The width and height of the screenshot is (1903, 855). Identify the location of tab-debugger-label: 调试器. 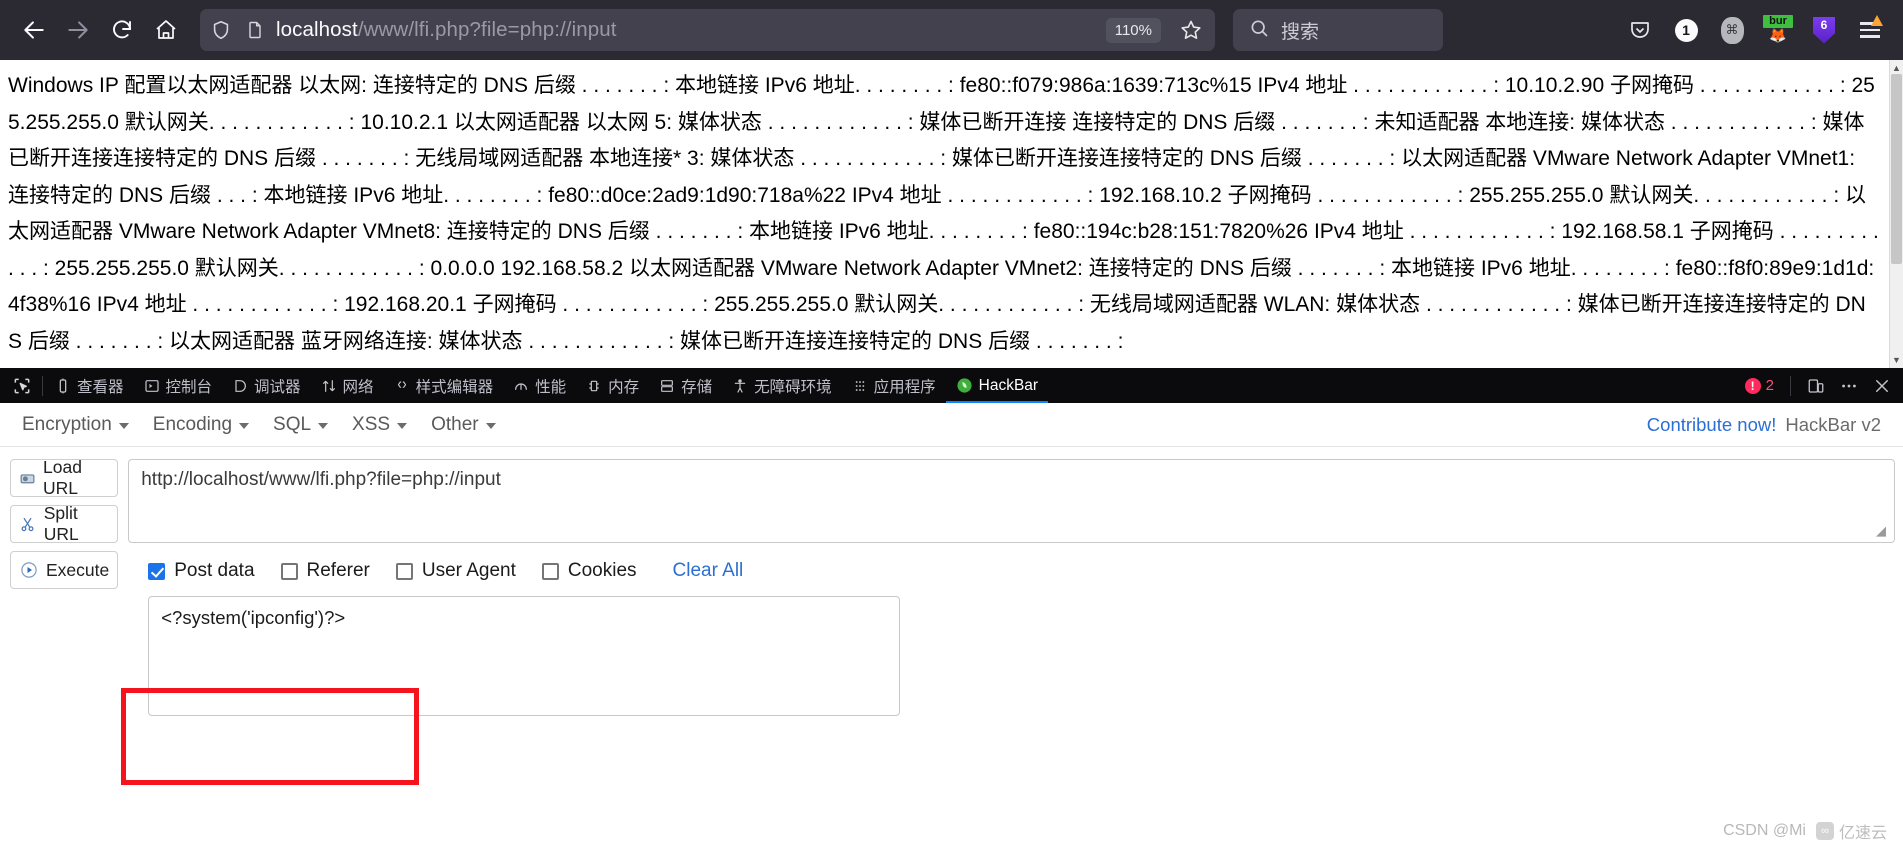
(277, 387).